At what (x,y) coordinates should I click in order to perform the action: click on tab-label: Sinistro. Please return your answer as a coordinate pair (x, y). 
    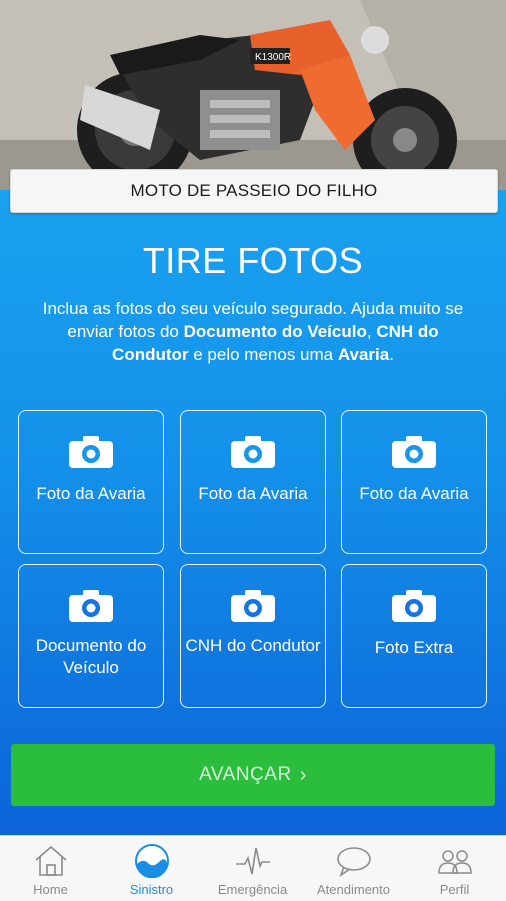
    Looking at the image, I should click on (151, 889).